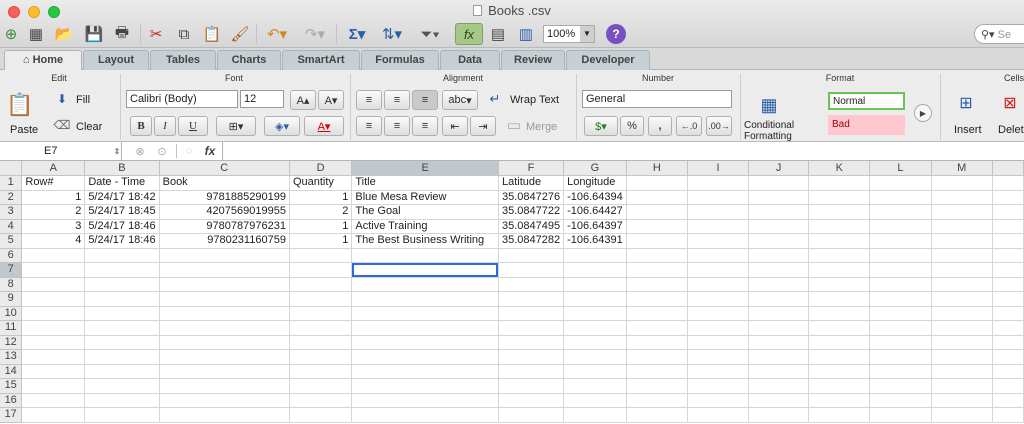 This screenshot has height=424, width=1024. Describe the element at coordinates (455, 126) in the screenshot. I see `decrease-indent-icon: ⇤` at that location.